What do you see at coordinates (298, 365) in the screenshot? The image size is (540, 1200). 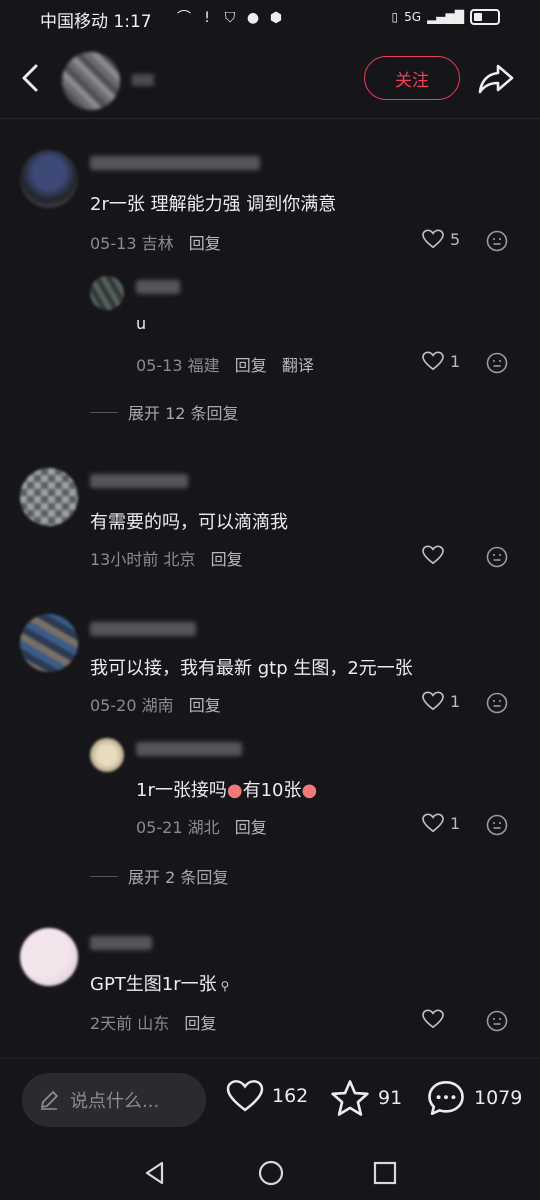 I see `translate-button: 翻译` at bounding box center [298, 365].